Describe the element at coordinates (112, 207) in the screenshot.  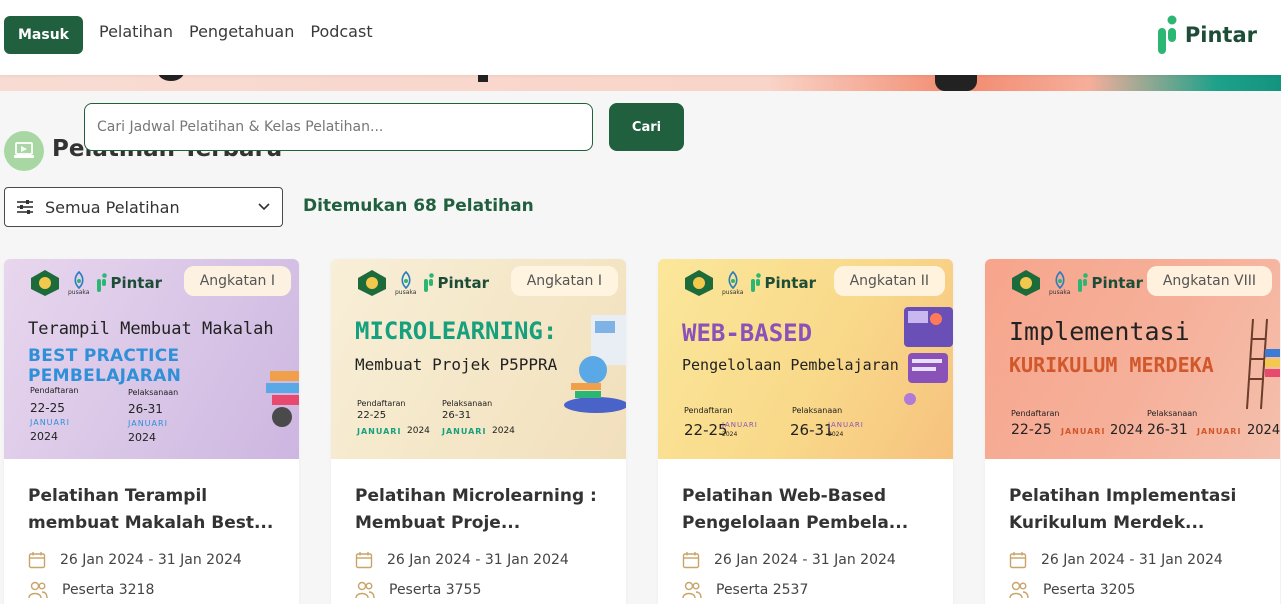
I see `filter-selected-value: Semua Pelatihan` at that location.